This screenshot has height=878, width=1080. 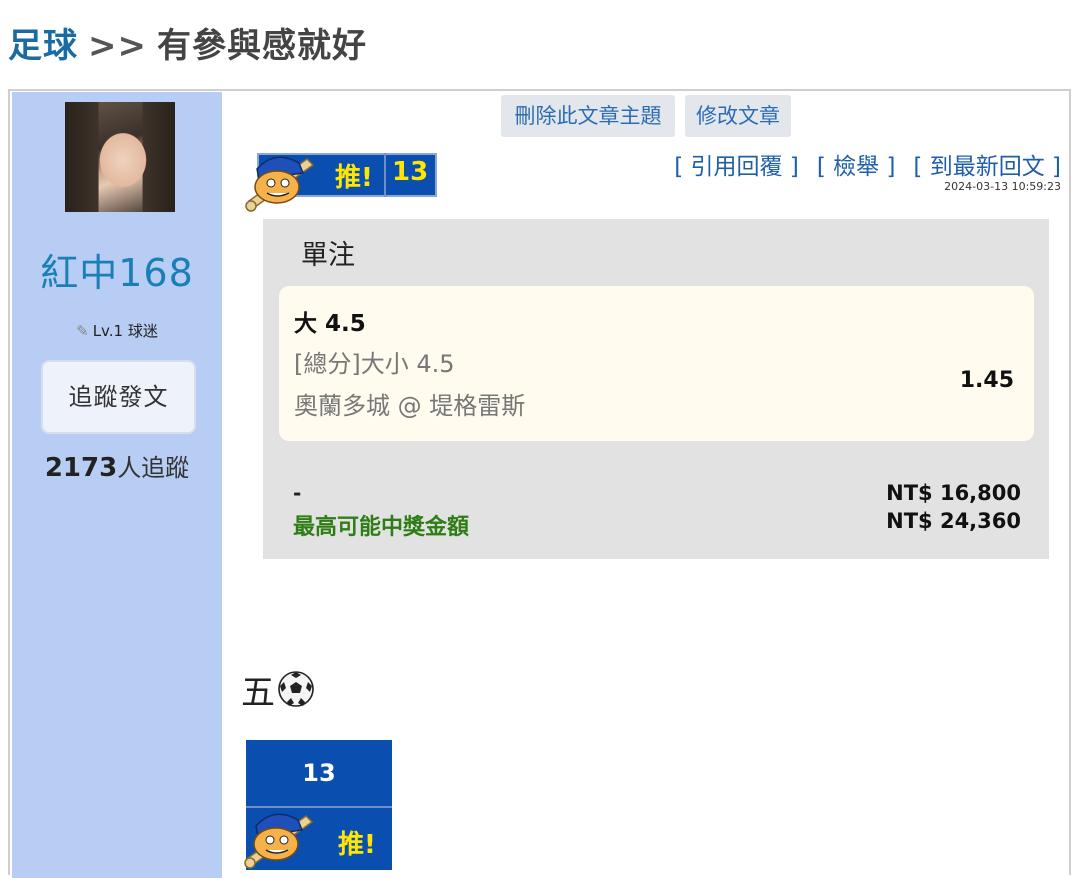 What do you see at coordinates (736, 167) in the screenshot?
I see `quote-reply-link: [ 引用回覆 ]` at bounding box center [736, 167].